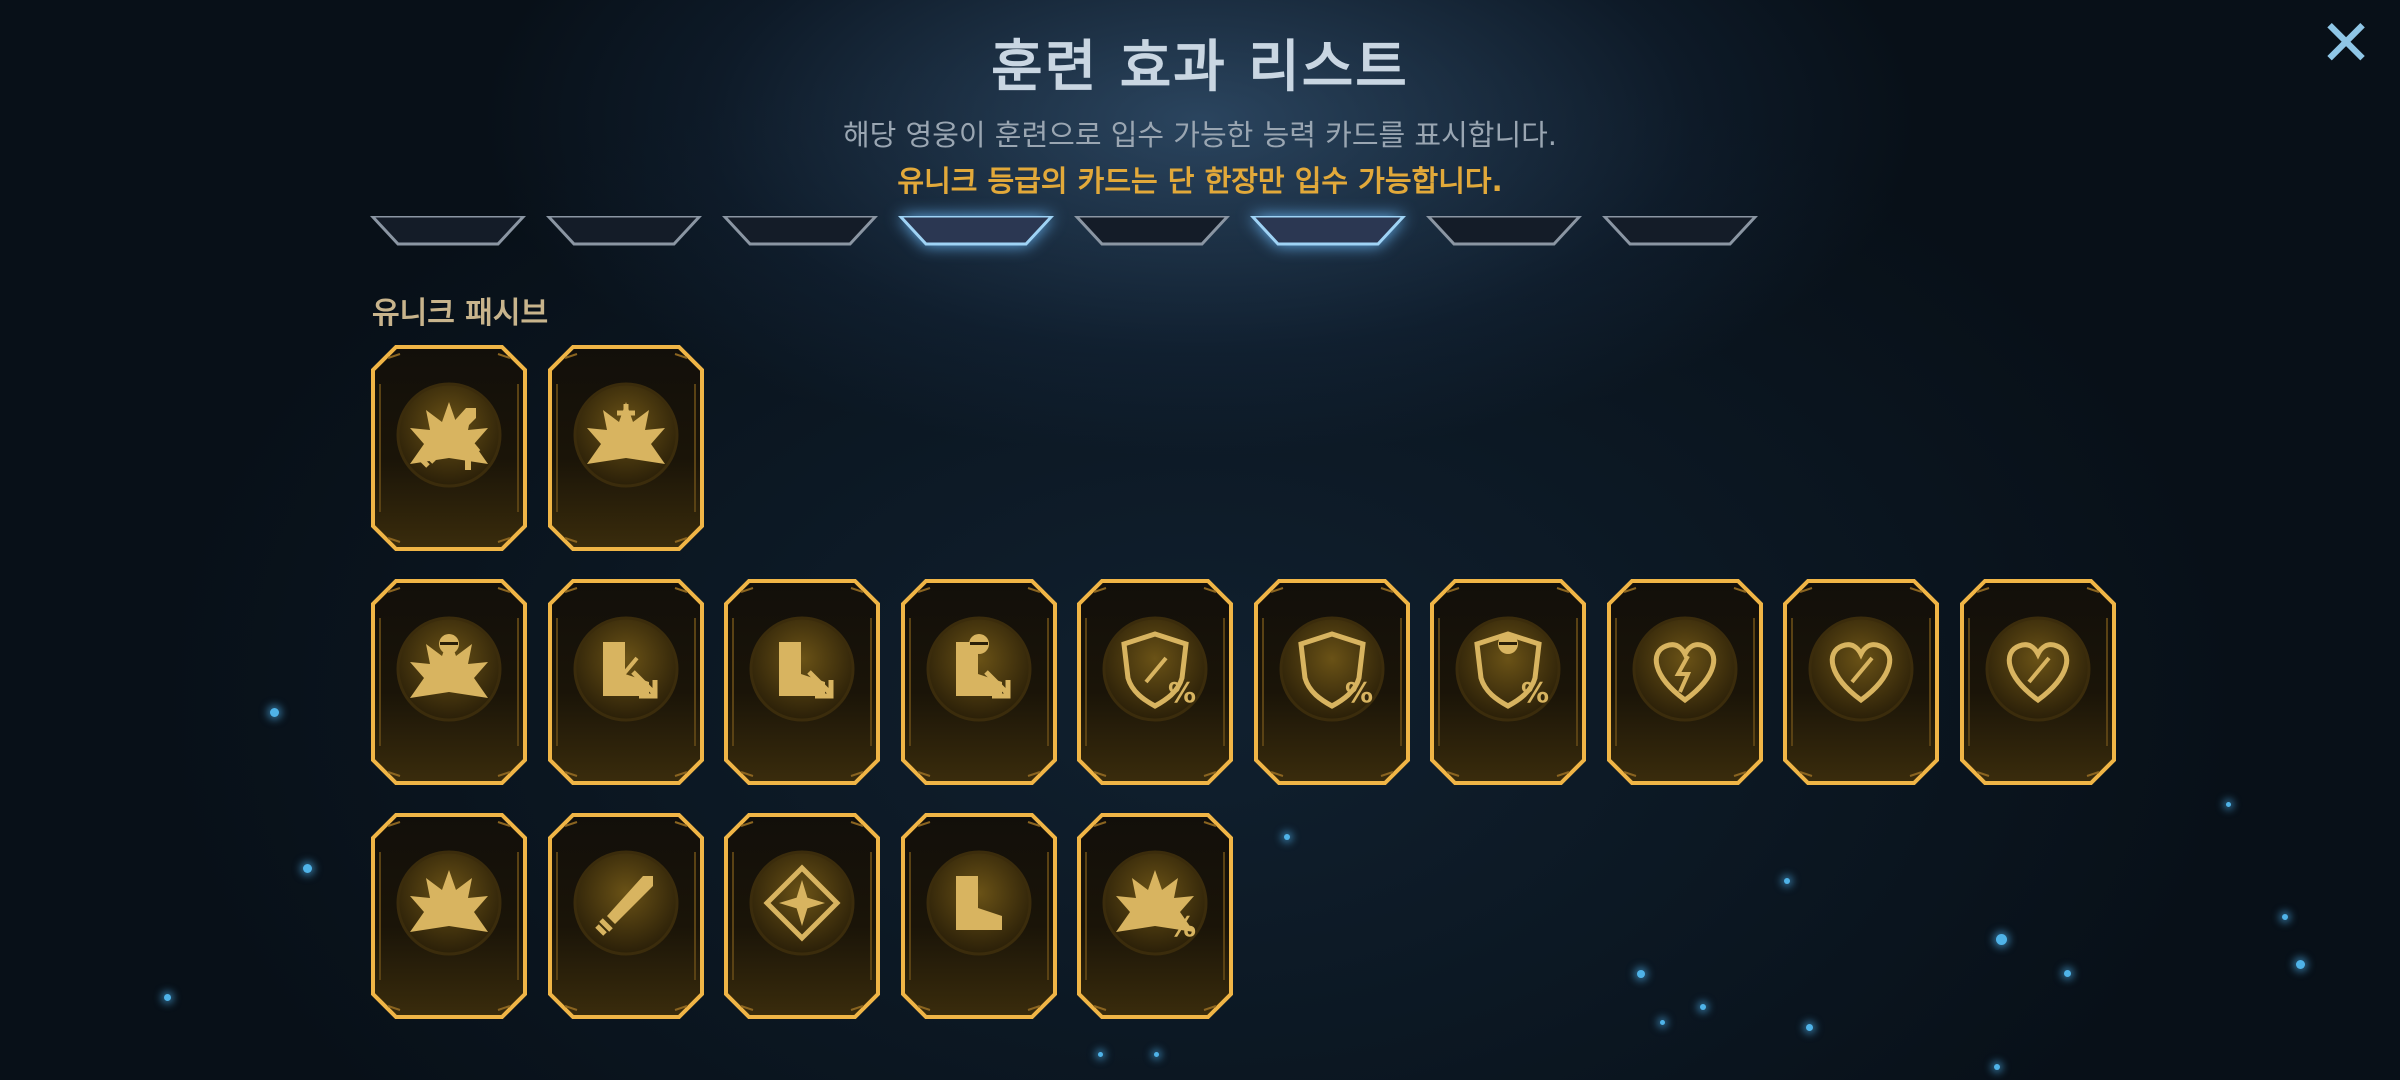  Describe the element at coordinates (802, 669) in the screenshot. I see `boot-heart-down-icon` at that location.